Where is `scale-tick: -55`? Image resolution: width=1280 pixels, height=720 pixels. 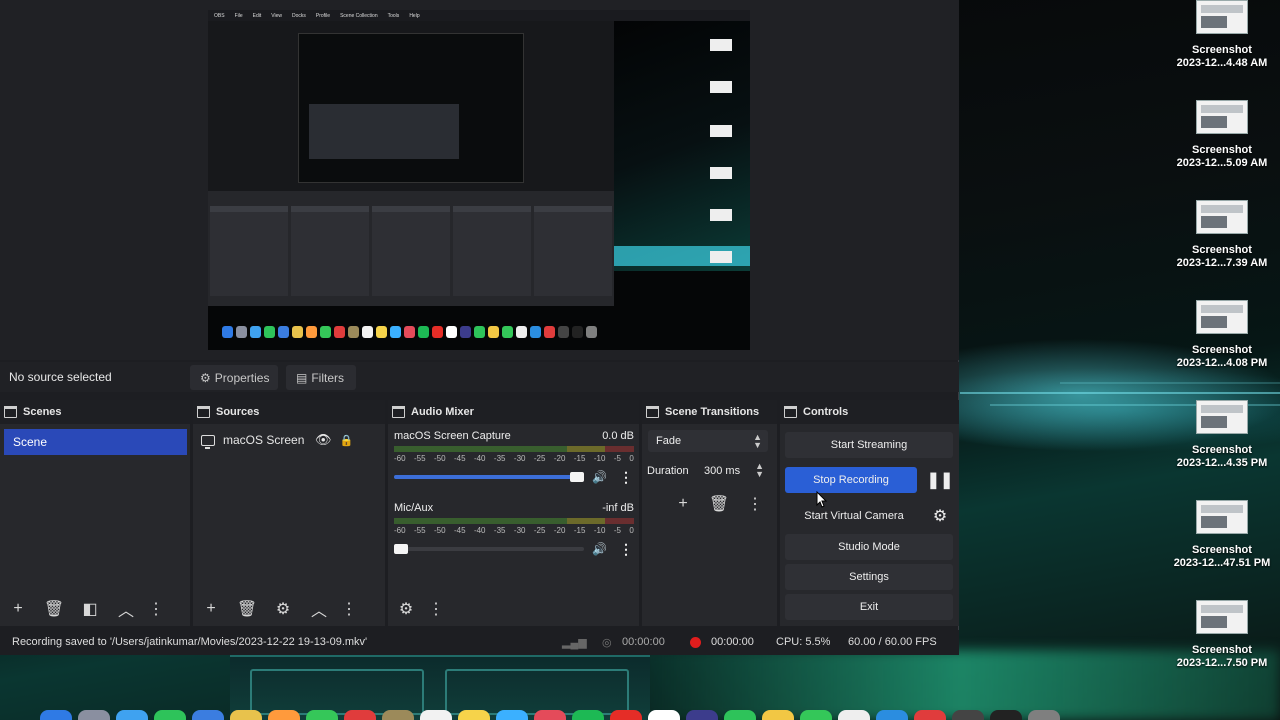 scale-tick: -55 is located at coordinates (419, 458).